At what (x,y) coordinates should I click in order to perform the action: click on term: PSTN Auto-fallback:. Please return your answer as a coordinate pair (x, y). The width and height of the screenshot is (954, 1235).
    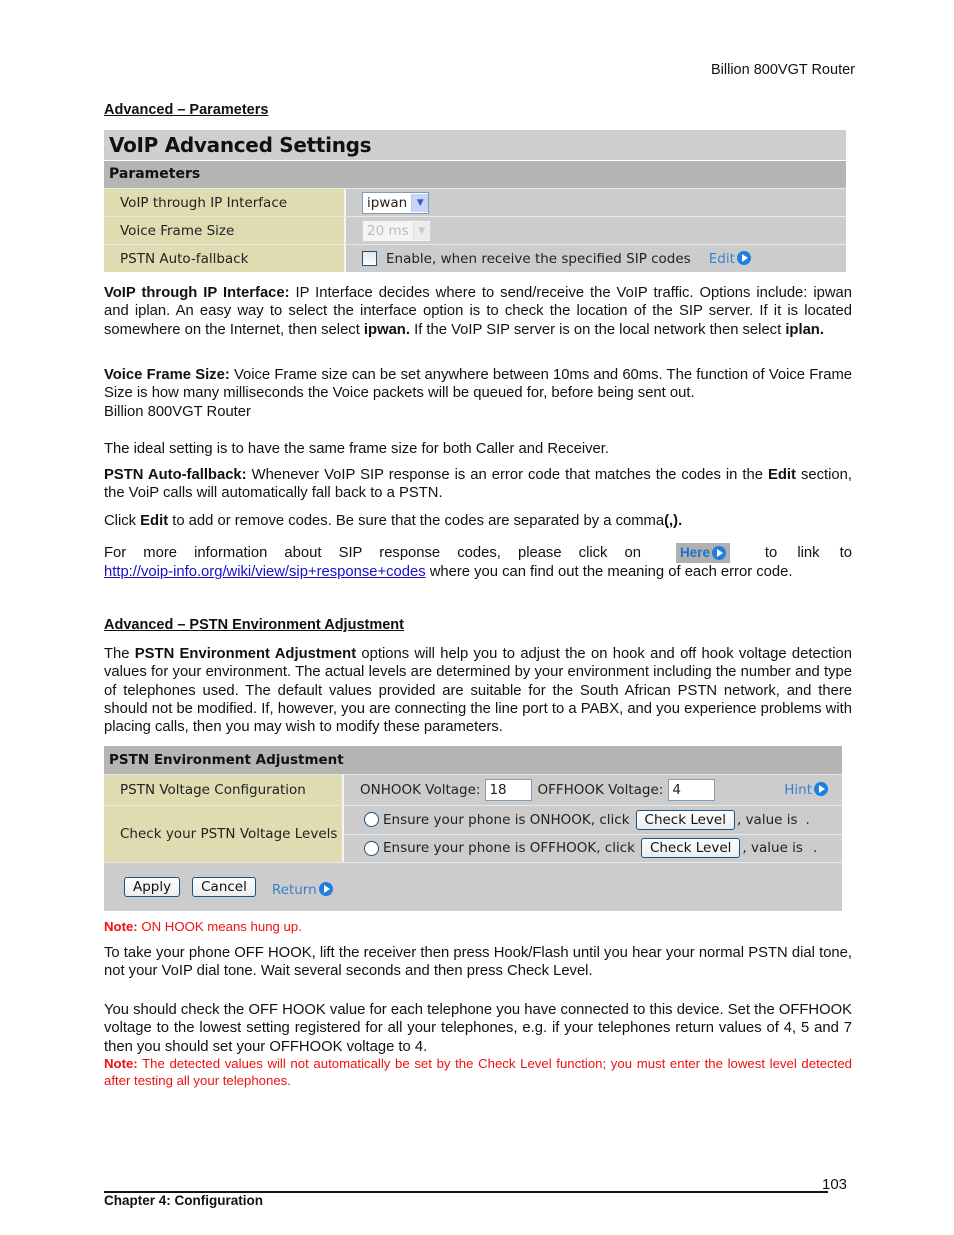
    Looking at the image, I should click on (175, 475).